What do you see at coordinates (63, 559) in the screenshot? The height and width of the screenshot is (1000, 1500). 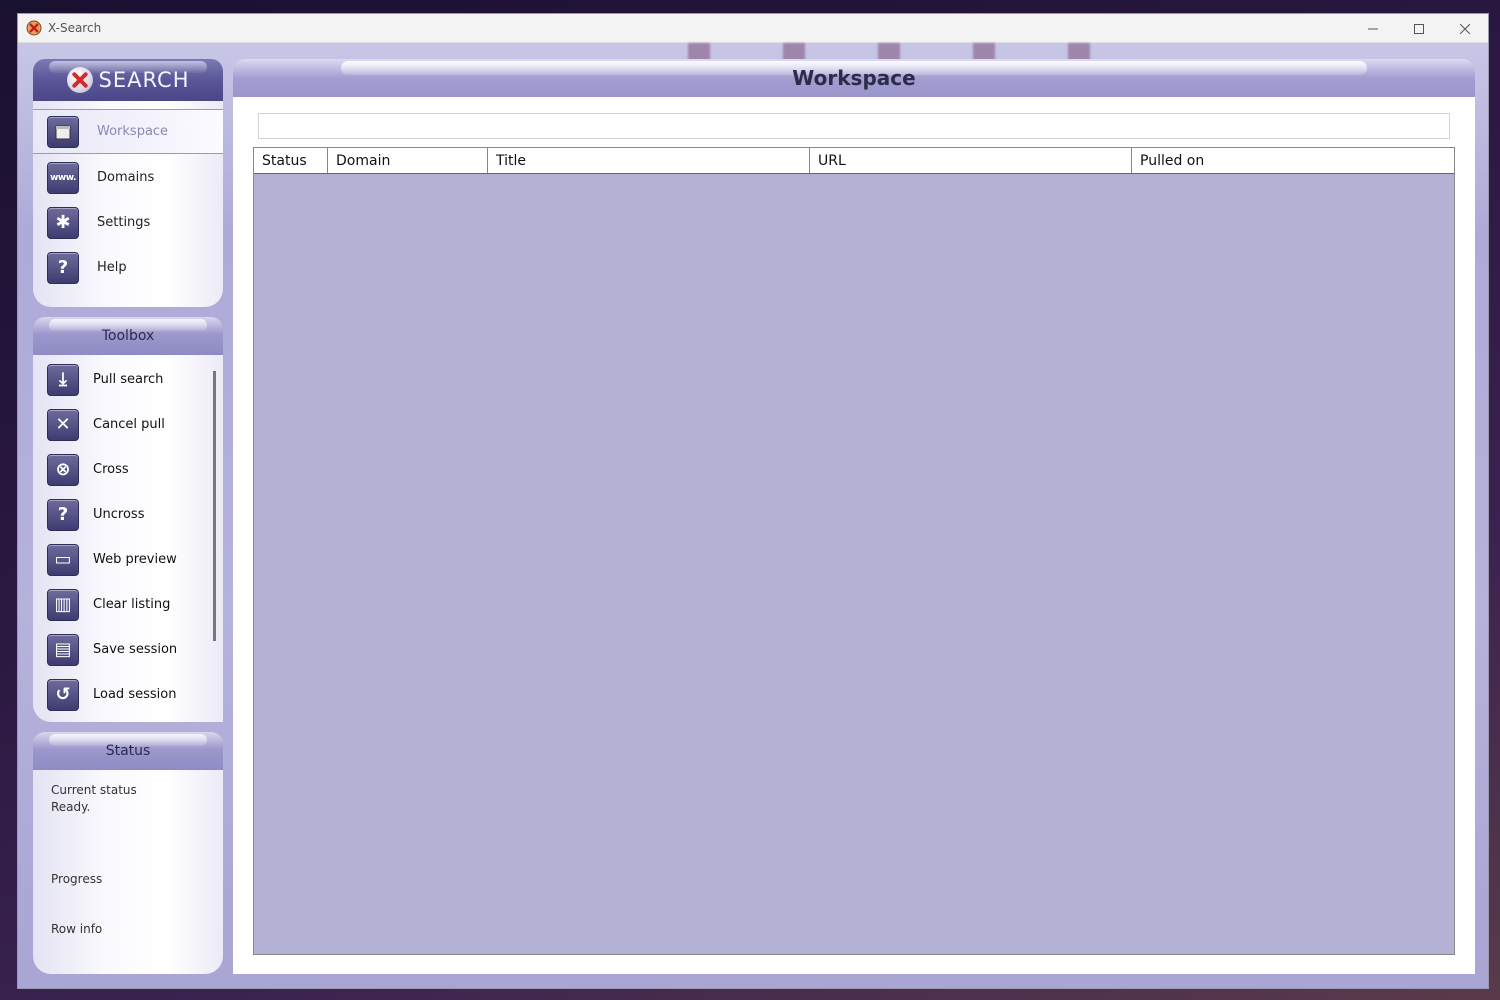 I see `web-window-icon: ▭` at bounding box center [63, 559].